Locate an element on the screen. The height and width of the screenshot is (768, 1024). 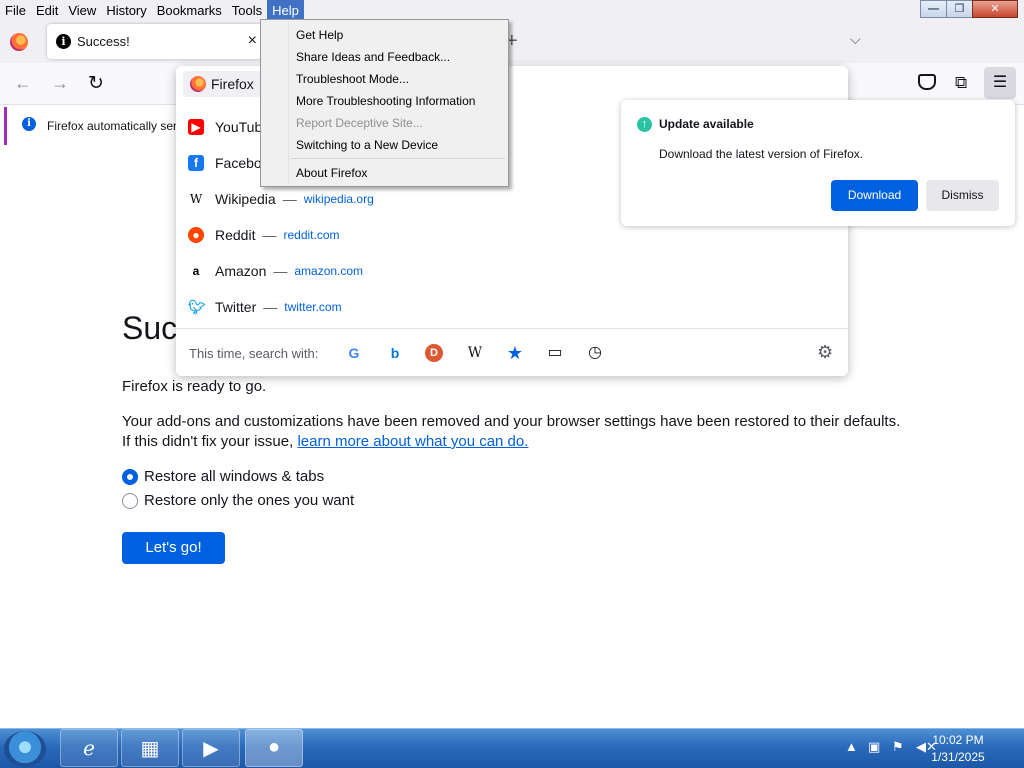
taskbar-internet-explorer: ℯ is located at coordinates (89, 748).